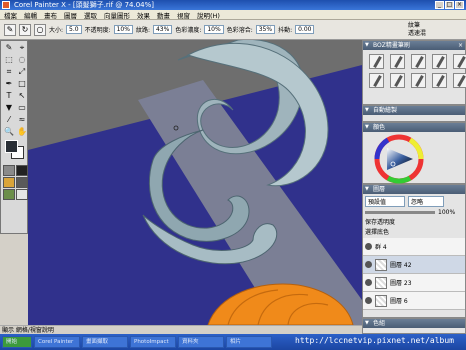  What do you see at coordinates (22, 47) in the screenshot?
I see `dropper-icon: ⌖` at bounding box center [22, 47].